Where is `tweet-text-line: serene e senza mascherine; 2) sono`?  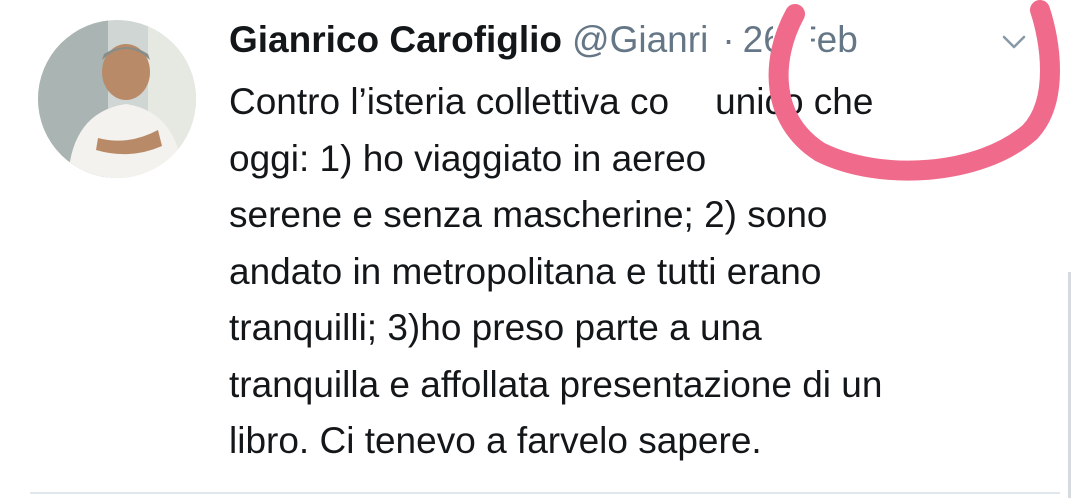
tweet-text-line: serene e senza mascherine; 2) sono is located at coordinates (528, 214).